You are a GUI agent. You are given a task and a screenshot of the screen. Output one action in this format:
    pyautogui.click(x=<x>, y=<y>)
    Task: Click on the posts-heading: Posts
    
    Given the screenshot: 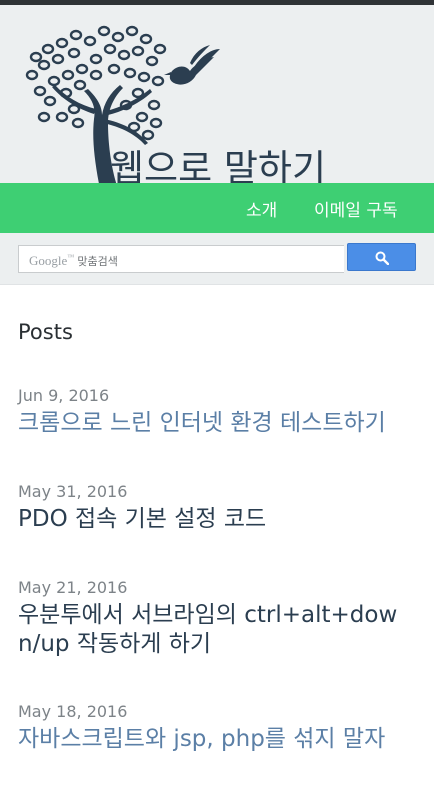 What is the action you would take?
    pyautogui.click(x=45, y=332)
    